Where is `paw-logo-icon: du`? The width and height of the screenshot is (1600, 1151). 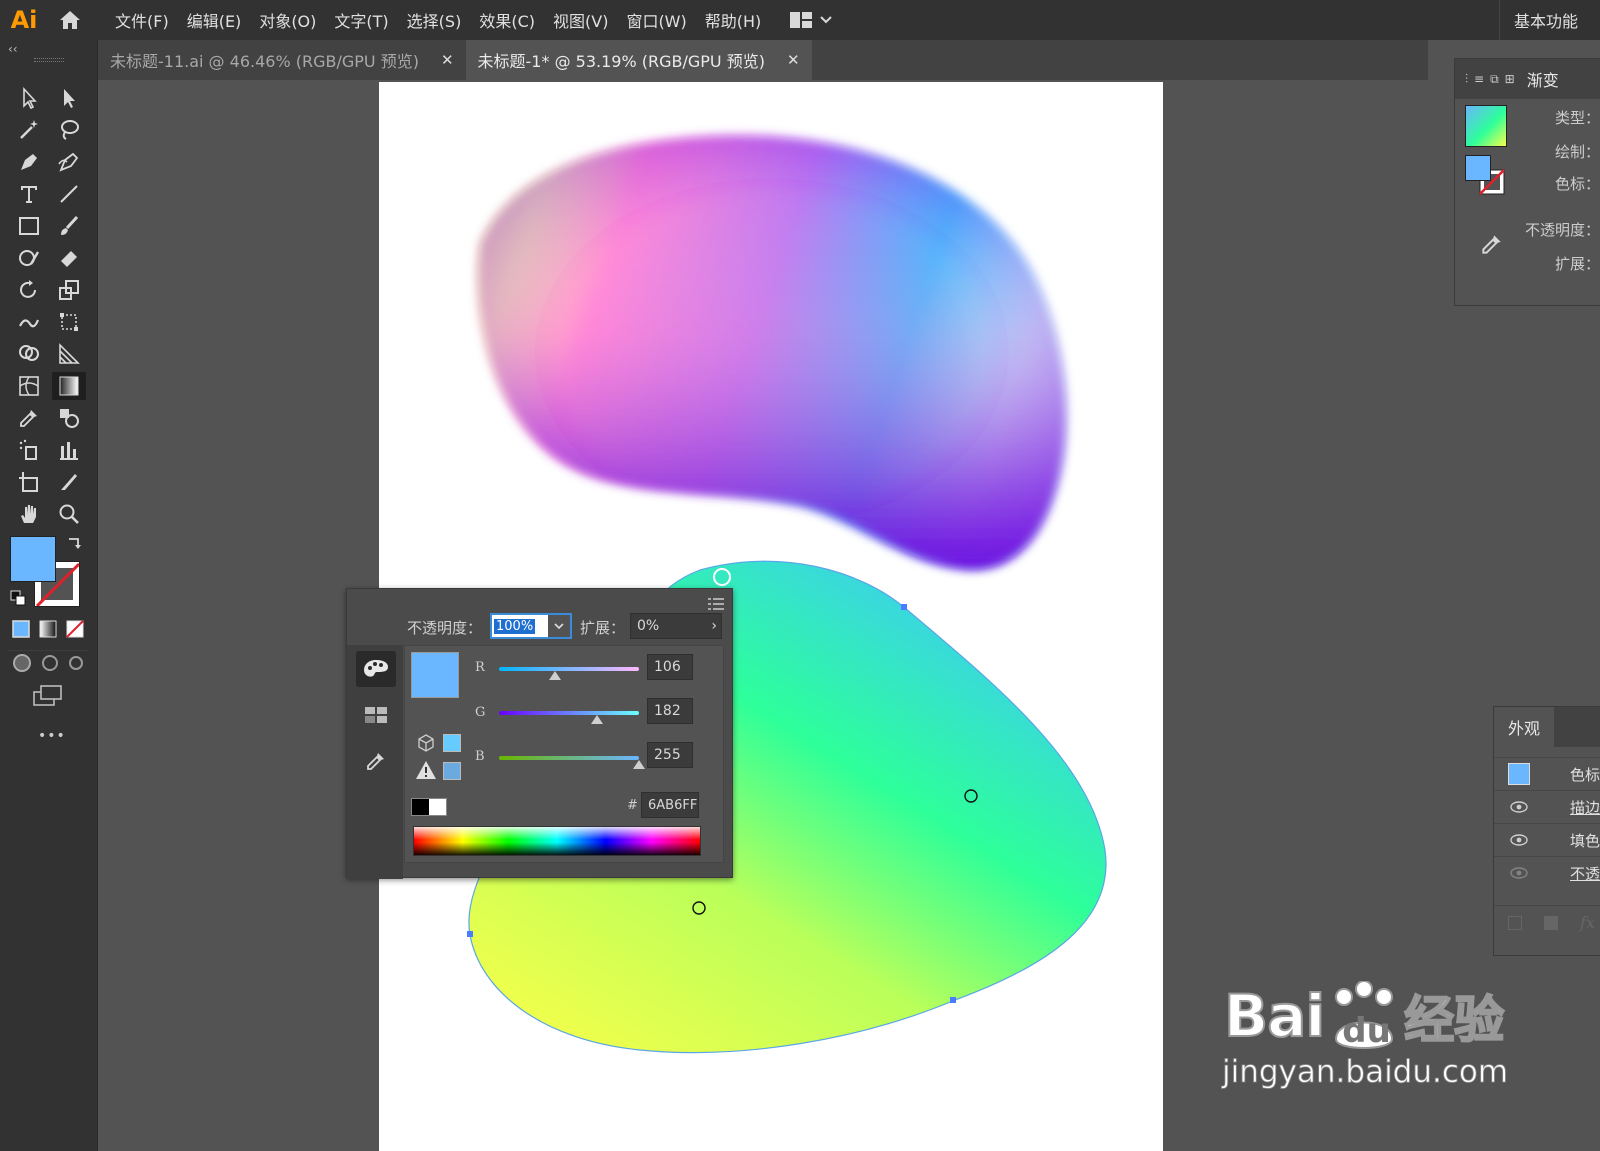 paw-logo-icon: du is located at coordinates (1364, 1015).